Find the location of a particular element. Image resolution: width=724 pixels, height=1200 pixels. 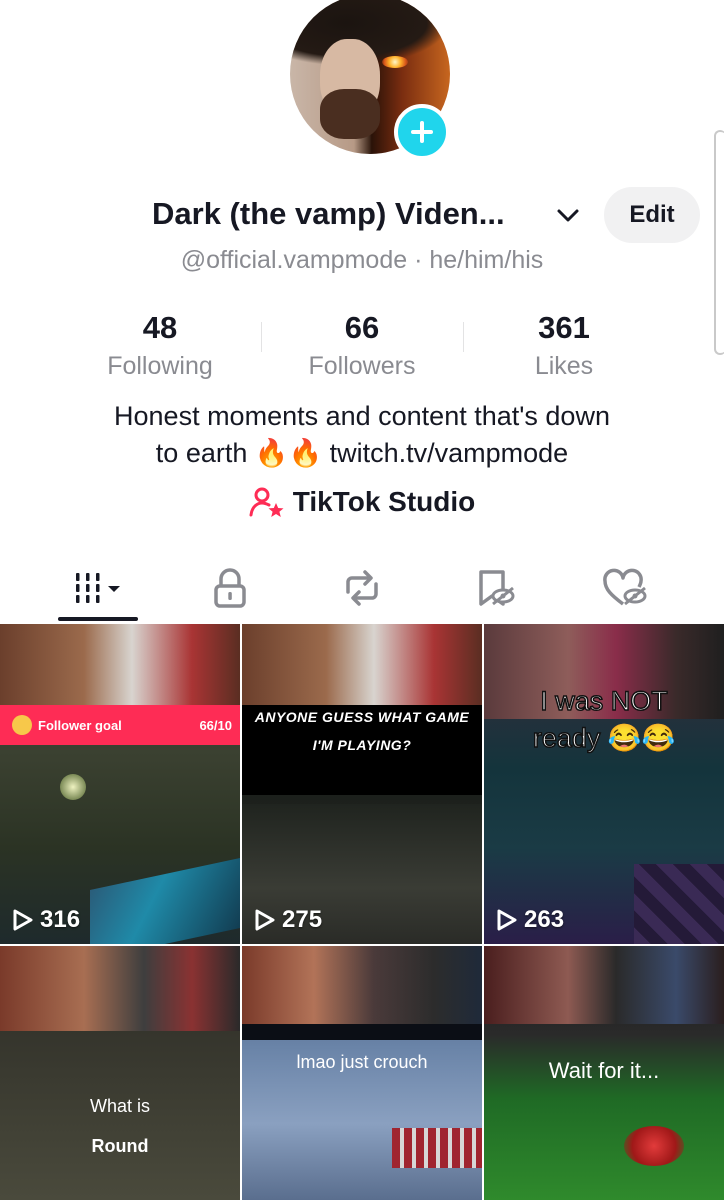

tab-reposts is located at coordinates (362, 588).